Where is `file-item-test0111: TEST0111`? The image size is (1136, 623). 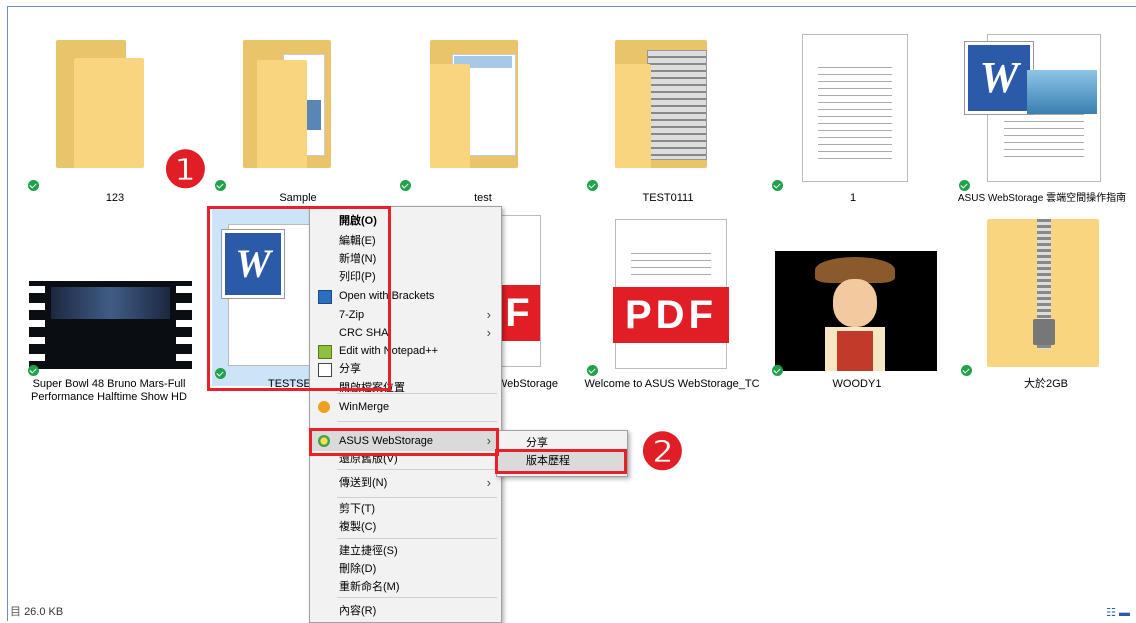
file-item-test0111: TEST0111 is located at coordinates (670, 117).